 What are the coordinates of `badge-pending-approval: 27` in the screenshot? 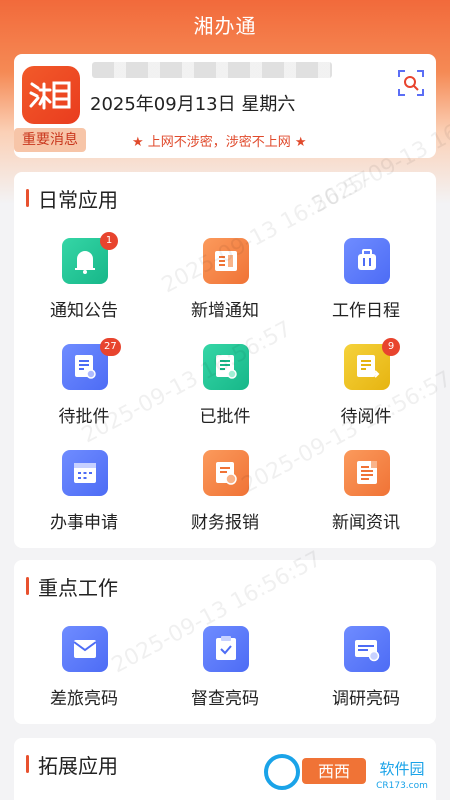 It's located at (110, 347).